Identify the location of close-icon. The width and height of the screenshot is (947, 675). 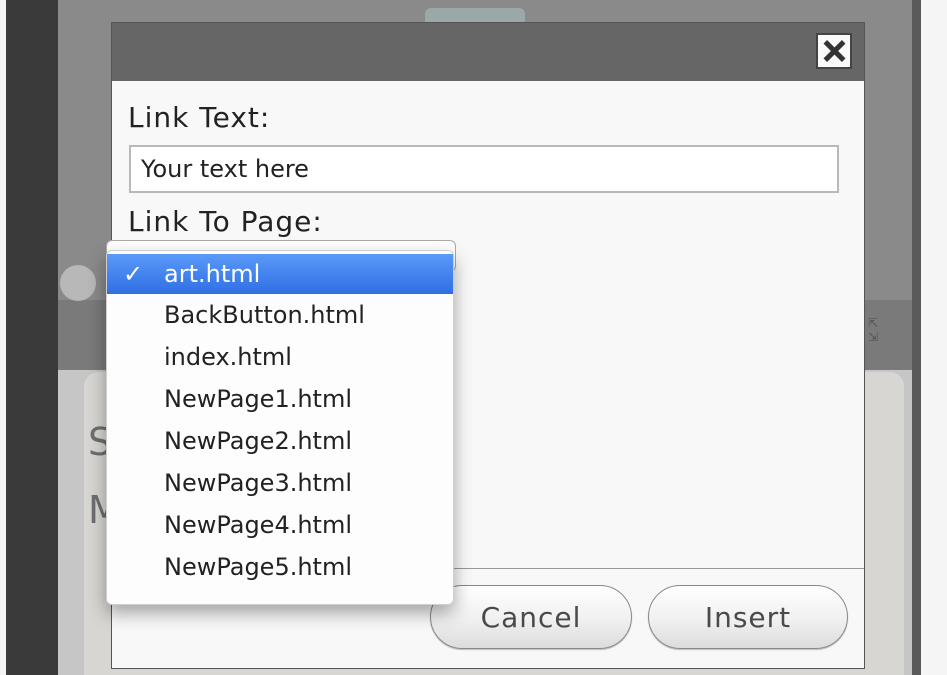
(834, 51).